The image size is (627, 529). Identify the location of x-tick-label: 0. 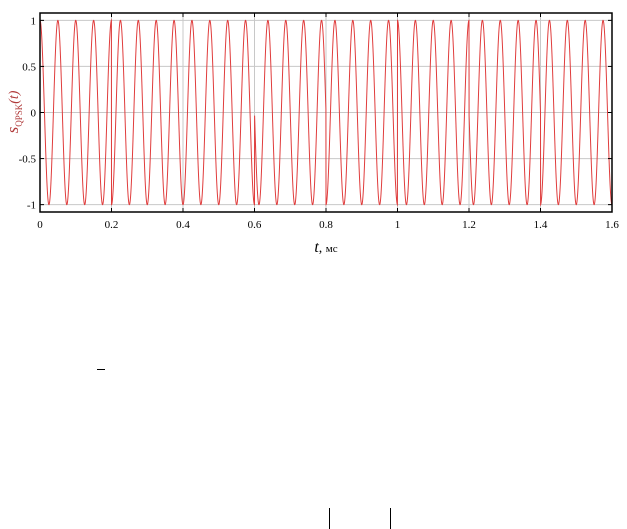
(40, 225).